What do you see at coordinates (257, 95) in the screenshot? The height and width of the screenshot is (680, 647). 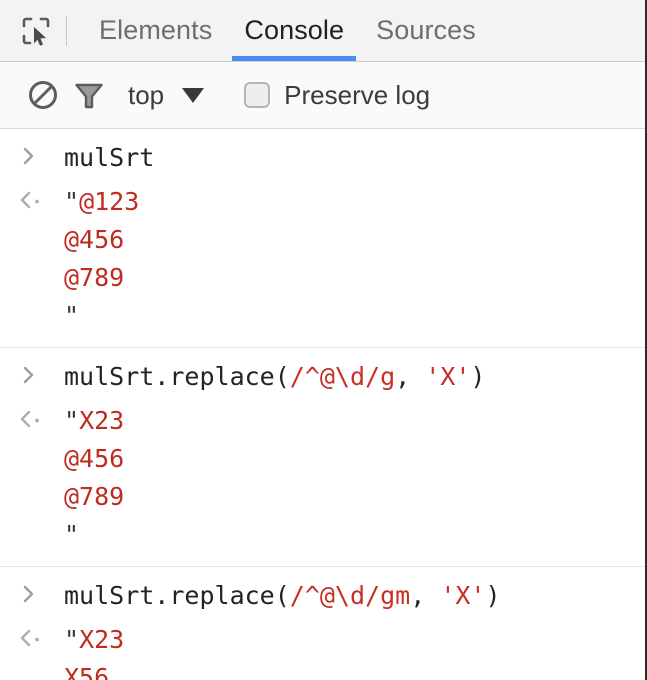 I see `preserve-log-checkbox` at bounding box center [257, 95].